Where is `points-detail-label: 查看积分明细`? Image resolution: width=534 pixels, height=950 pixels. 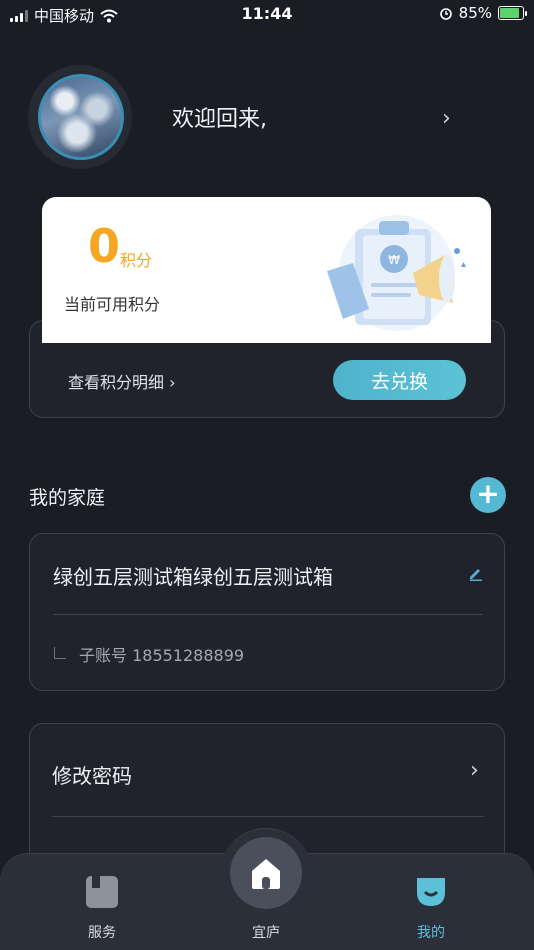
points-detail-label: 查看积分明细 is located at coordinates (116, 382).